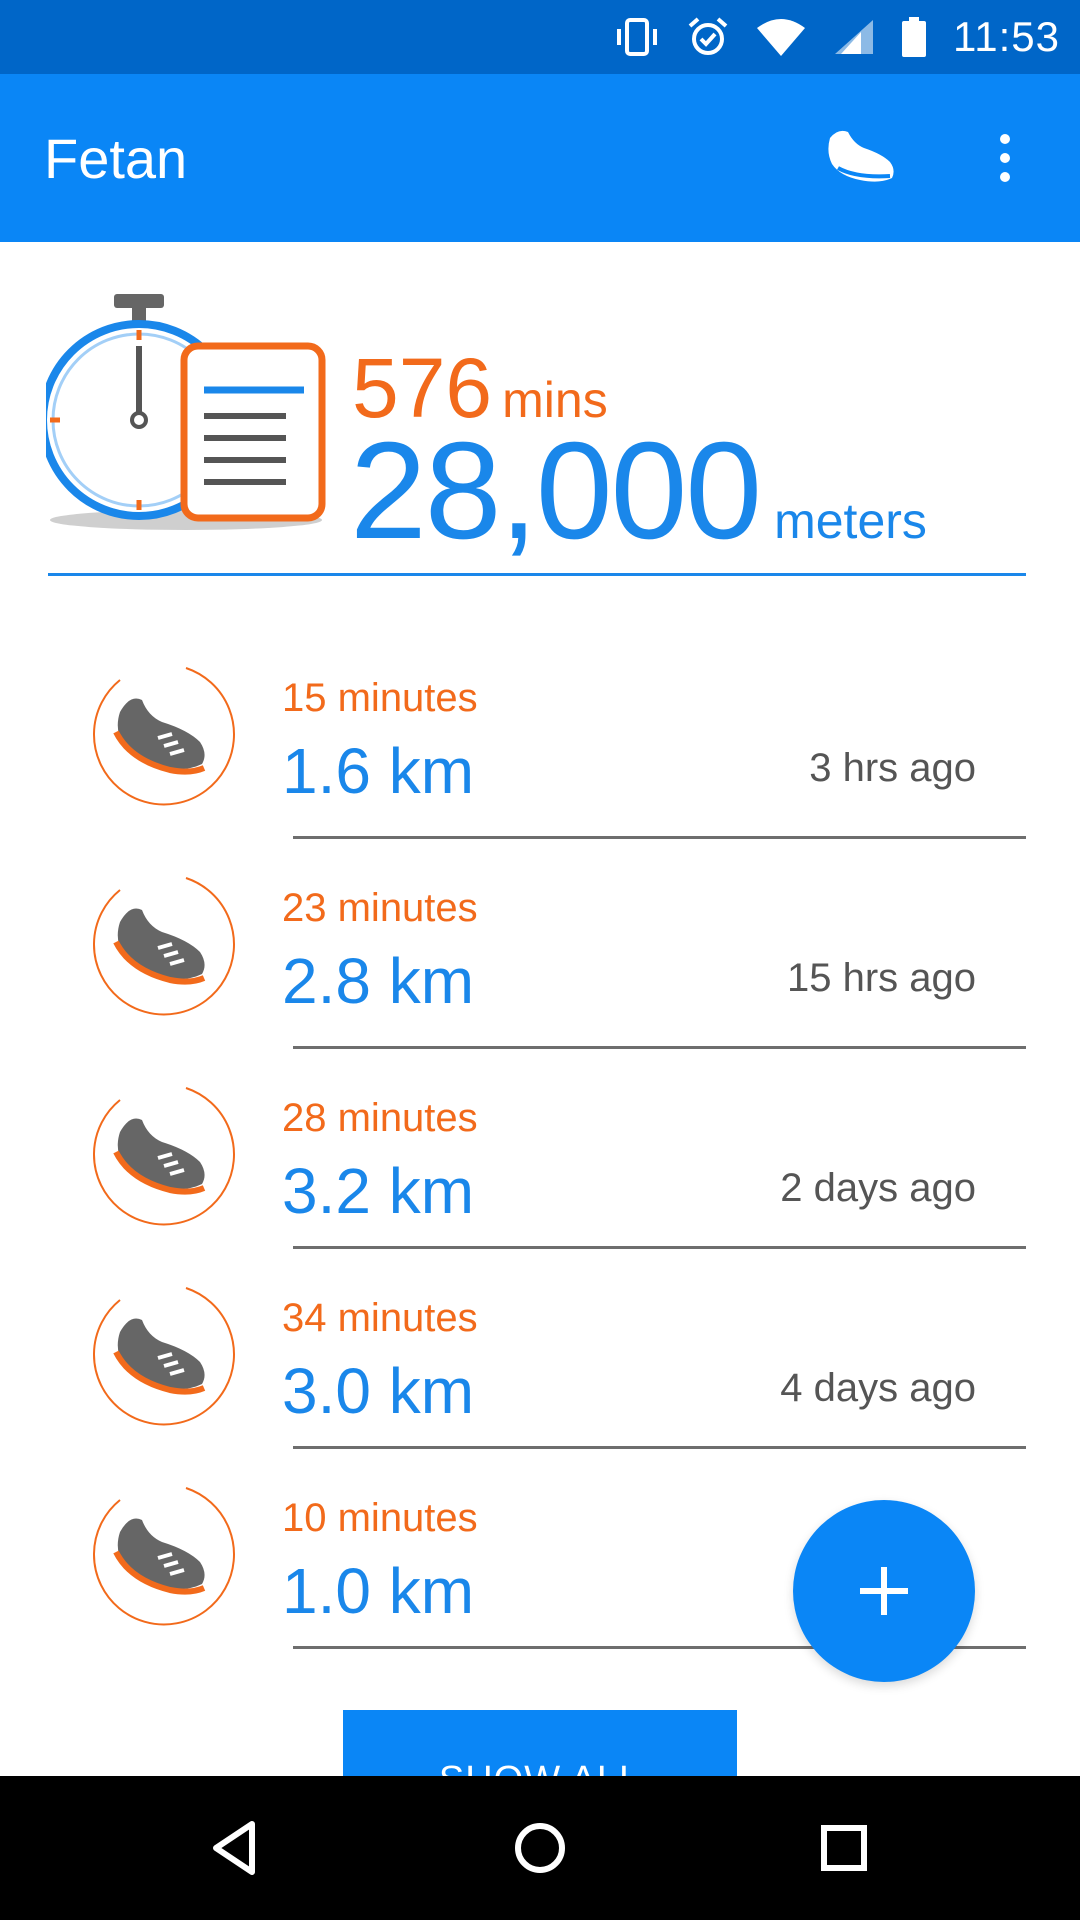  What do you see at coordinates (236, 1848) in the screenshot?
I see `back-icon` at bounding box center [236, 1848].